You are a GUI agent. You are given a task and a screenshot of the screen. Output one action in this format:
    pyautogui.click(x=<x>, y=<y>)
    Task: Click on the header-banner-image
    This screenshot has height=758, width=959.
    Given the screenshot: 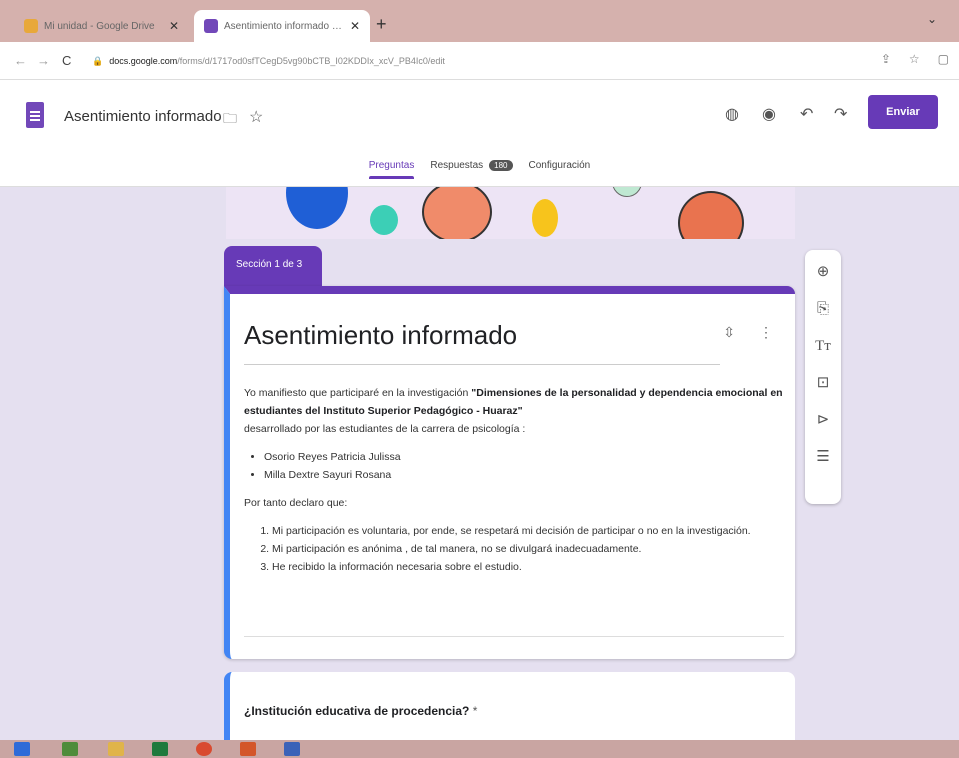 What is the action you would take?
    pyautogui.click(x=510, y=213)
    